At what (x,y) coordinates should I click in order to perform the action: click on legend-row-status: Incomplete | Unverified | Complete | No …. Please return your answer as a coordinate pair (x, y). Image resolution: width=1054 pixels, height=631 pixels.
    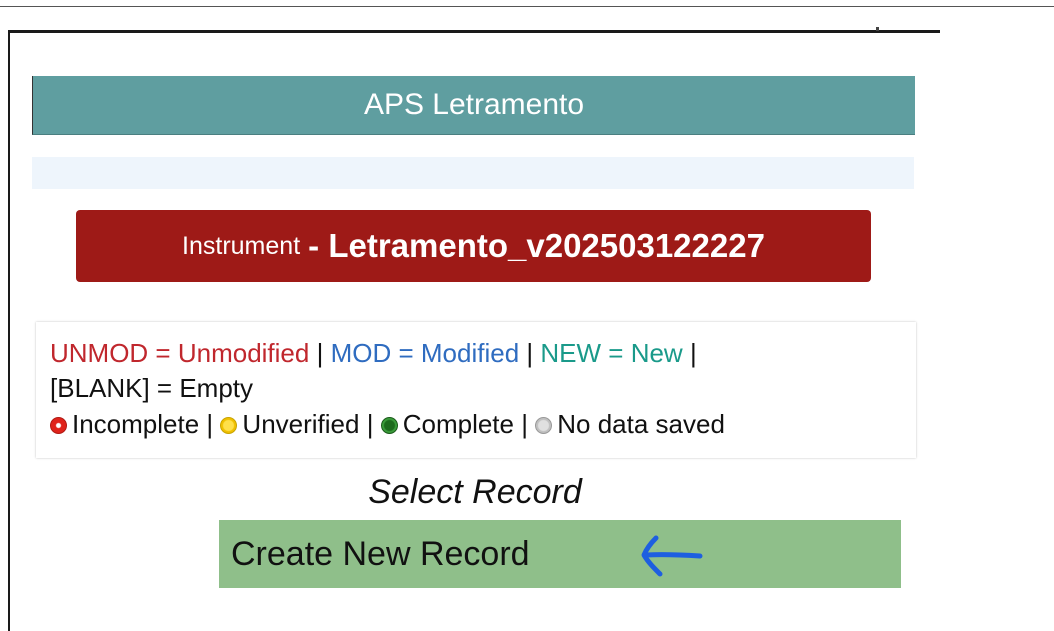
    Looking at the image, I should click on (387, 424).